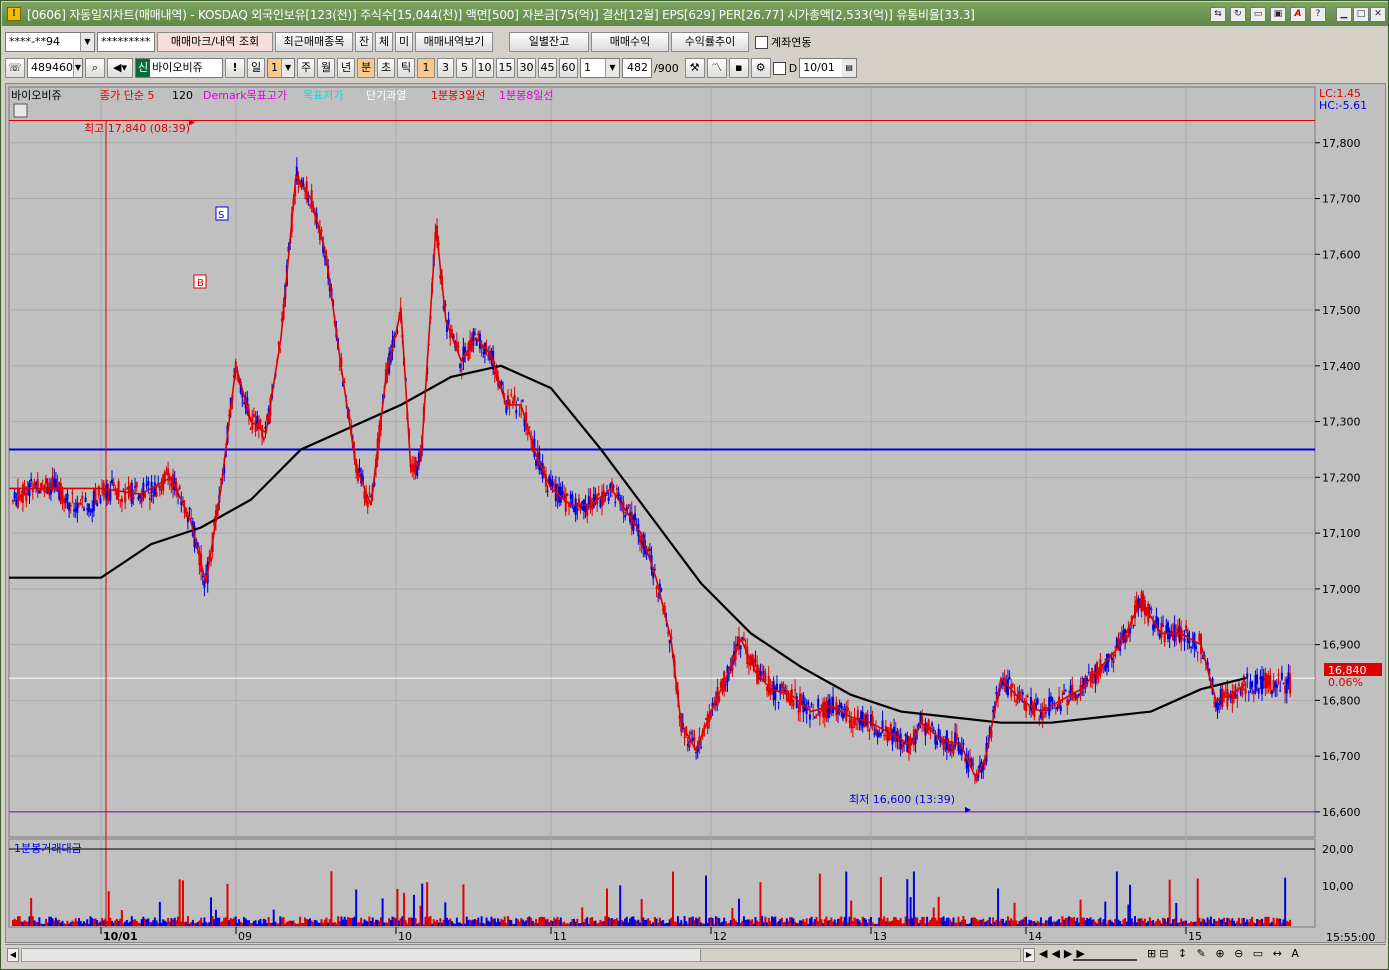 Image resolution: width=1389 pixels, height=970 pixels. Describe the element at coordinates (630, 42) in the screenshot. I see `trade-profit-button: 매매수익` at that location.